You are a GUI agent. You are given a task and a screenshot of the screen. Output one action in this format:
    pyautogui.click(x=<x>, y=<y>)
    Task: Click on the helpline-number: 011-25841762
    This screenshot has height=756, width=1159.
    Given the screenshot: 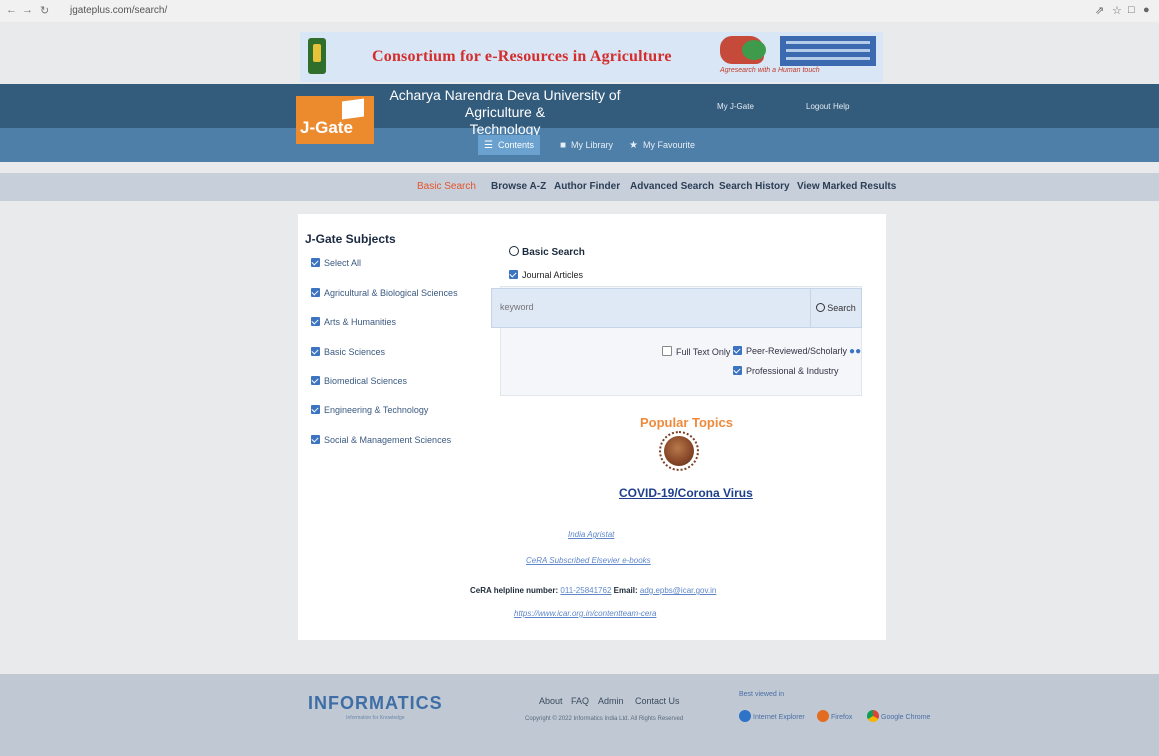 What is the action you would take?
    pyautogui.click(x=586, y=590)
    